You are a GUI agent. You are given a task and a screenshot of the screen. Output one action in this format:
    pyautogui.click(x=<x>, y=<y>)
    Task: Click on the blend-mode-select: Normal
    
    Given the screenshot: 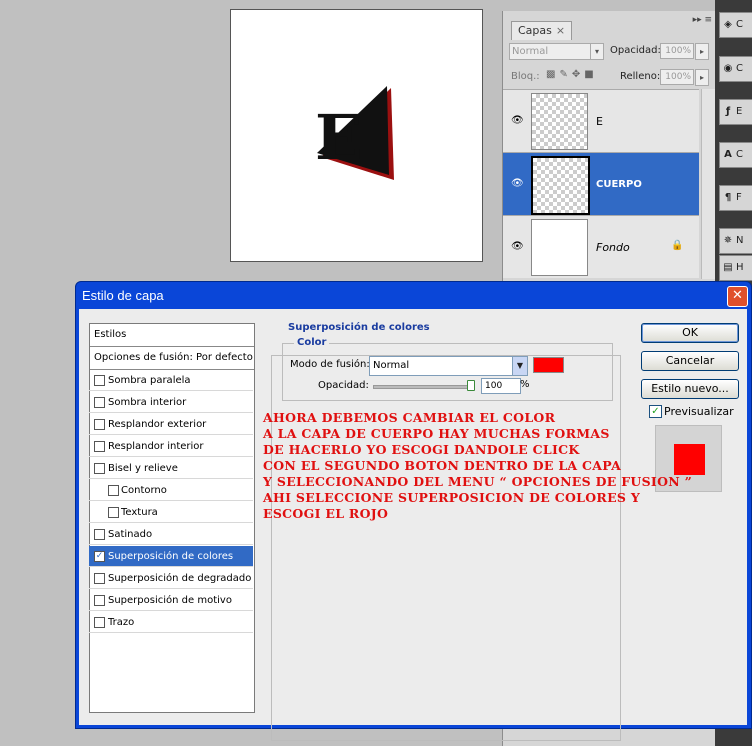 What is the action you would take?
    pyautogui.click(x=556, y=51)
    